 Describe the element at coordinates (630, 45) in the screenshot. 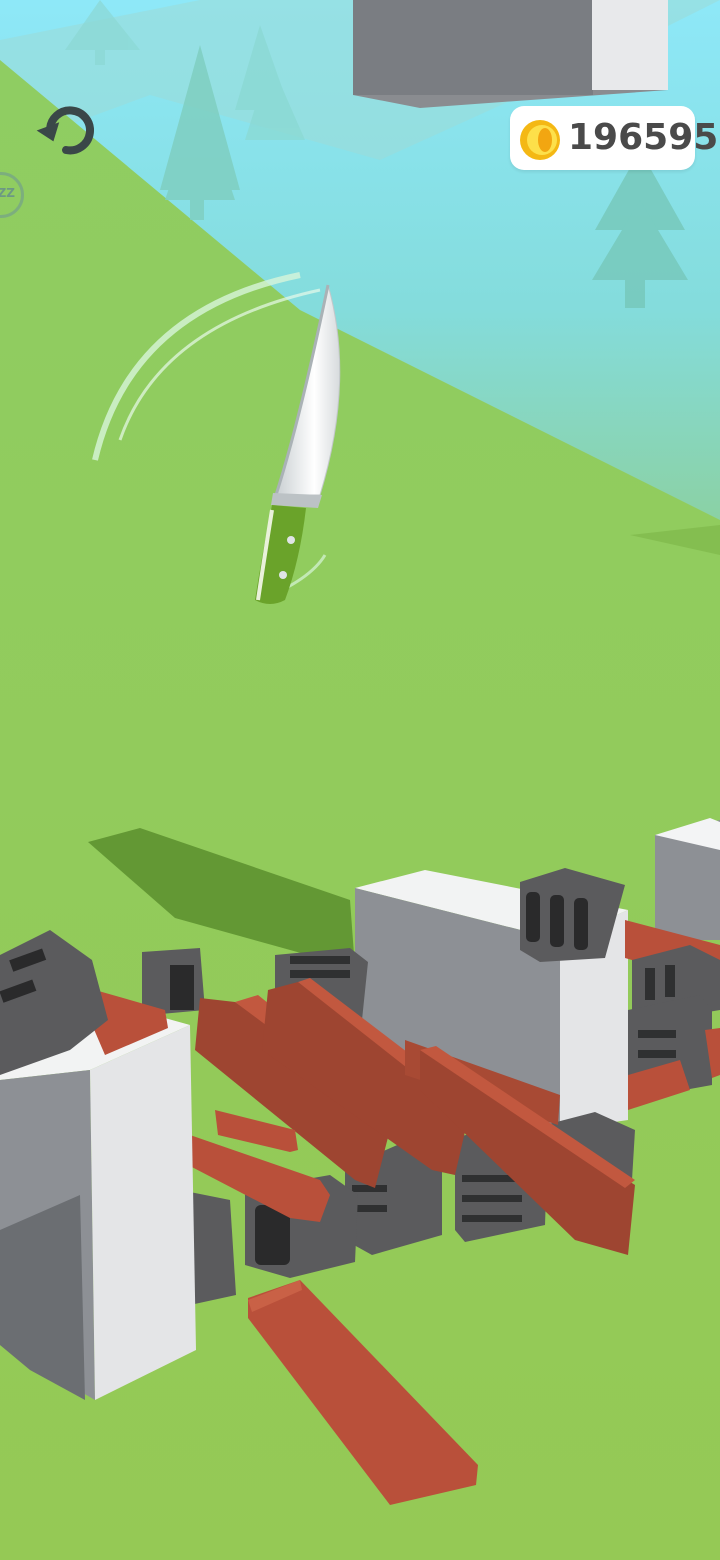

I see `overhead-block-side` at that location.